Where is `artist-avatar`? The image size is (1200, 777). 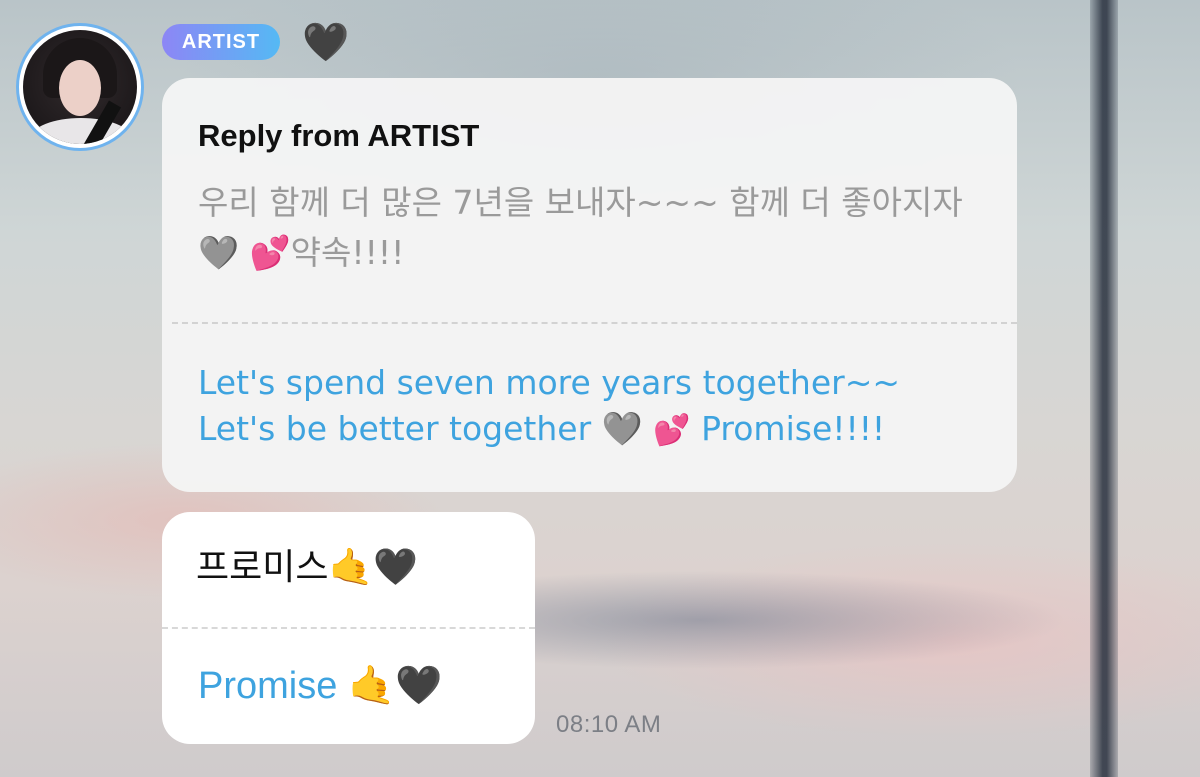 artist-avatar is located at coordinates (80, 87).